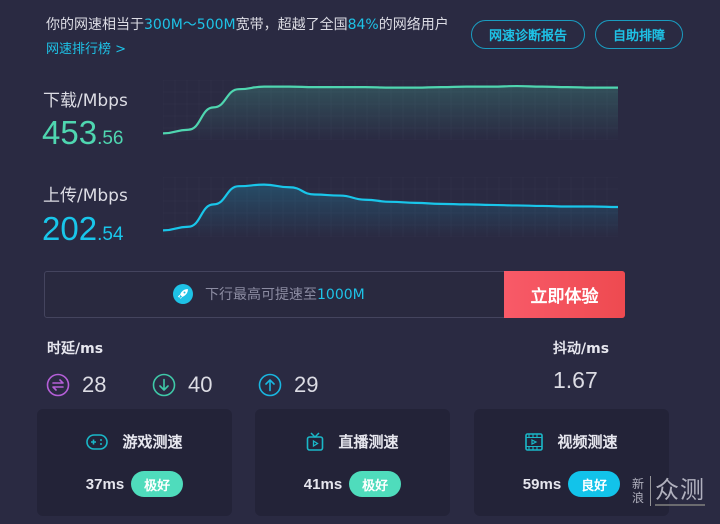 This screenshot has width=720, height=524. What do you see at coordinates (152, 442) in the screenshot?
I see `card-title: 游戏测速` at bounding box center [152, 442].